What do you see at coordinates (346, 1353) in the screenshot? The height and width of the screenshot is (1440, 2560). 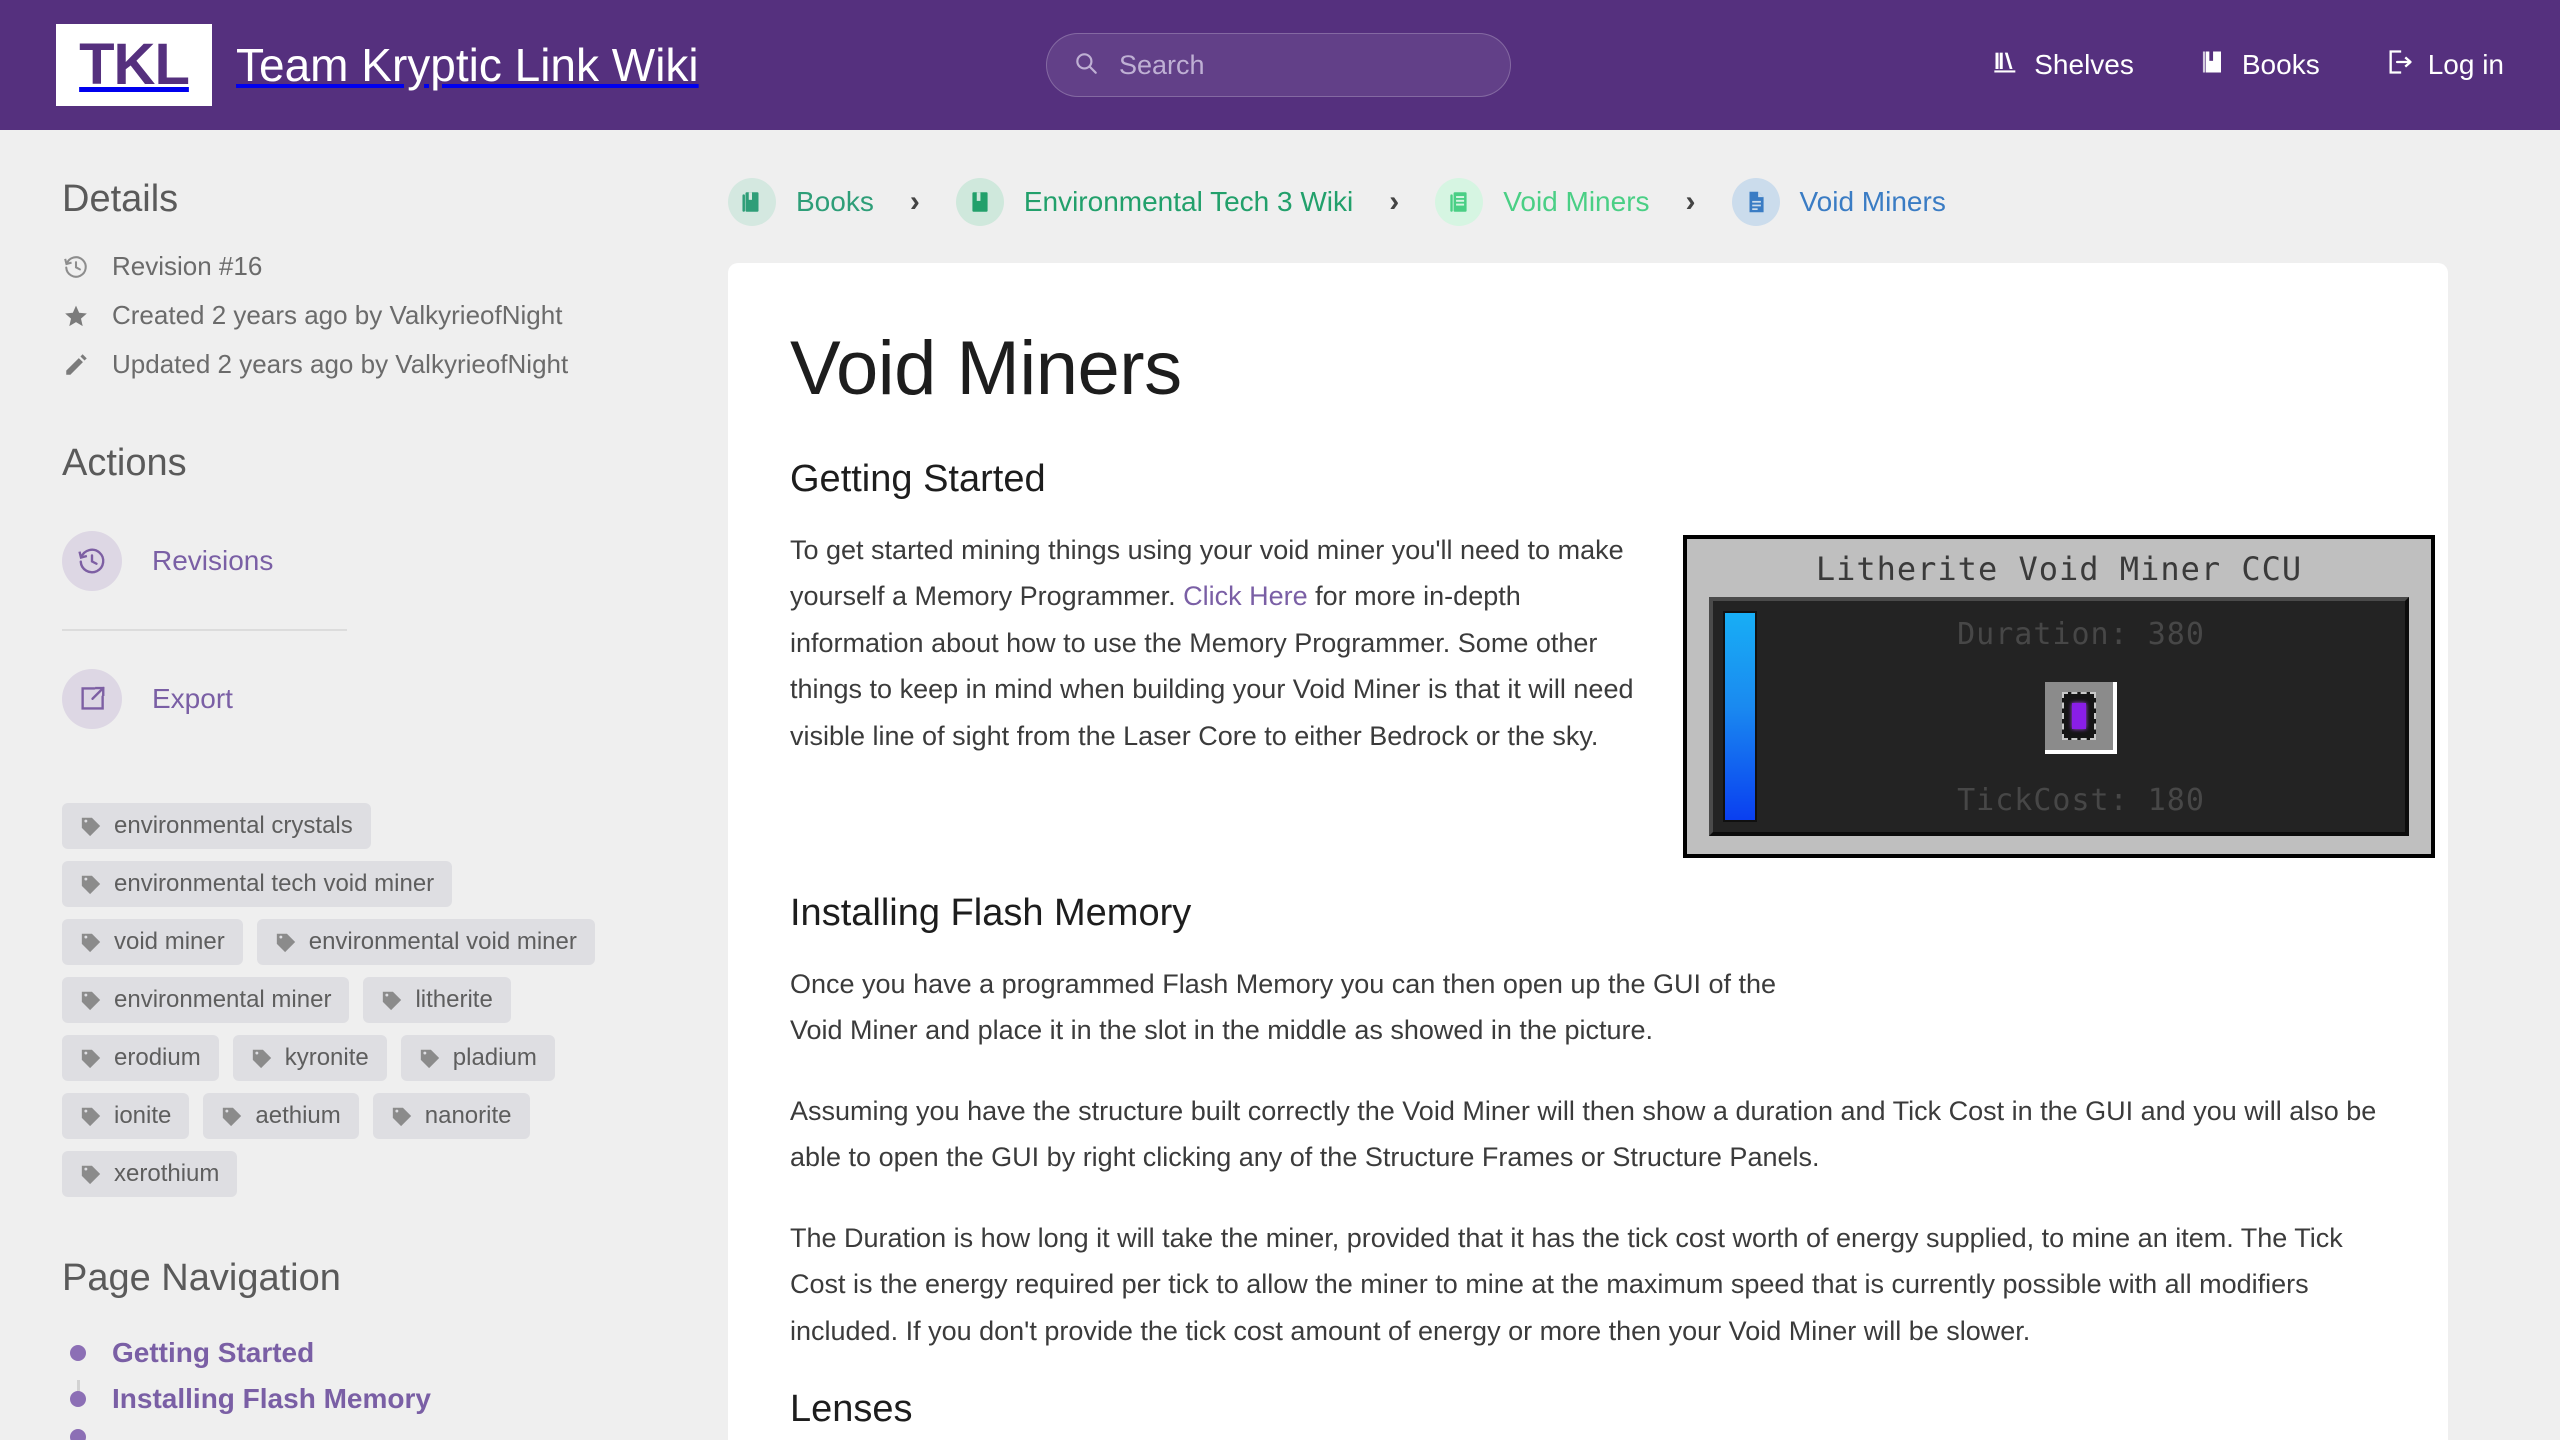 I see `page-nav-item-getting-started: Getting Started` at bounding box center [346, 1353].